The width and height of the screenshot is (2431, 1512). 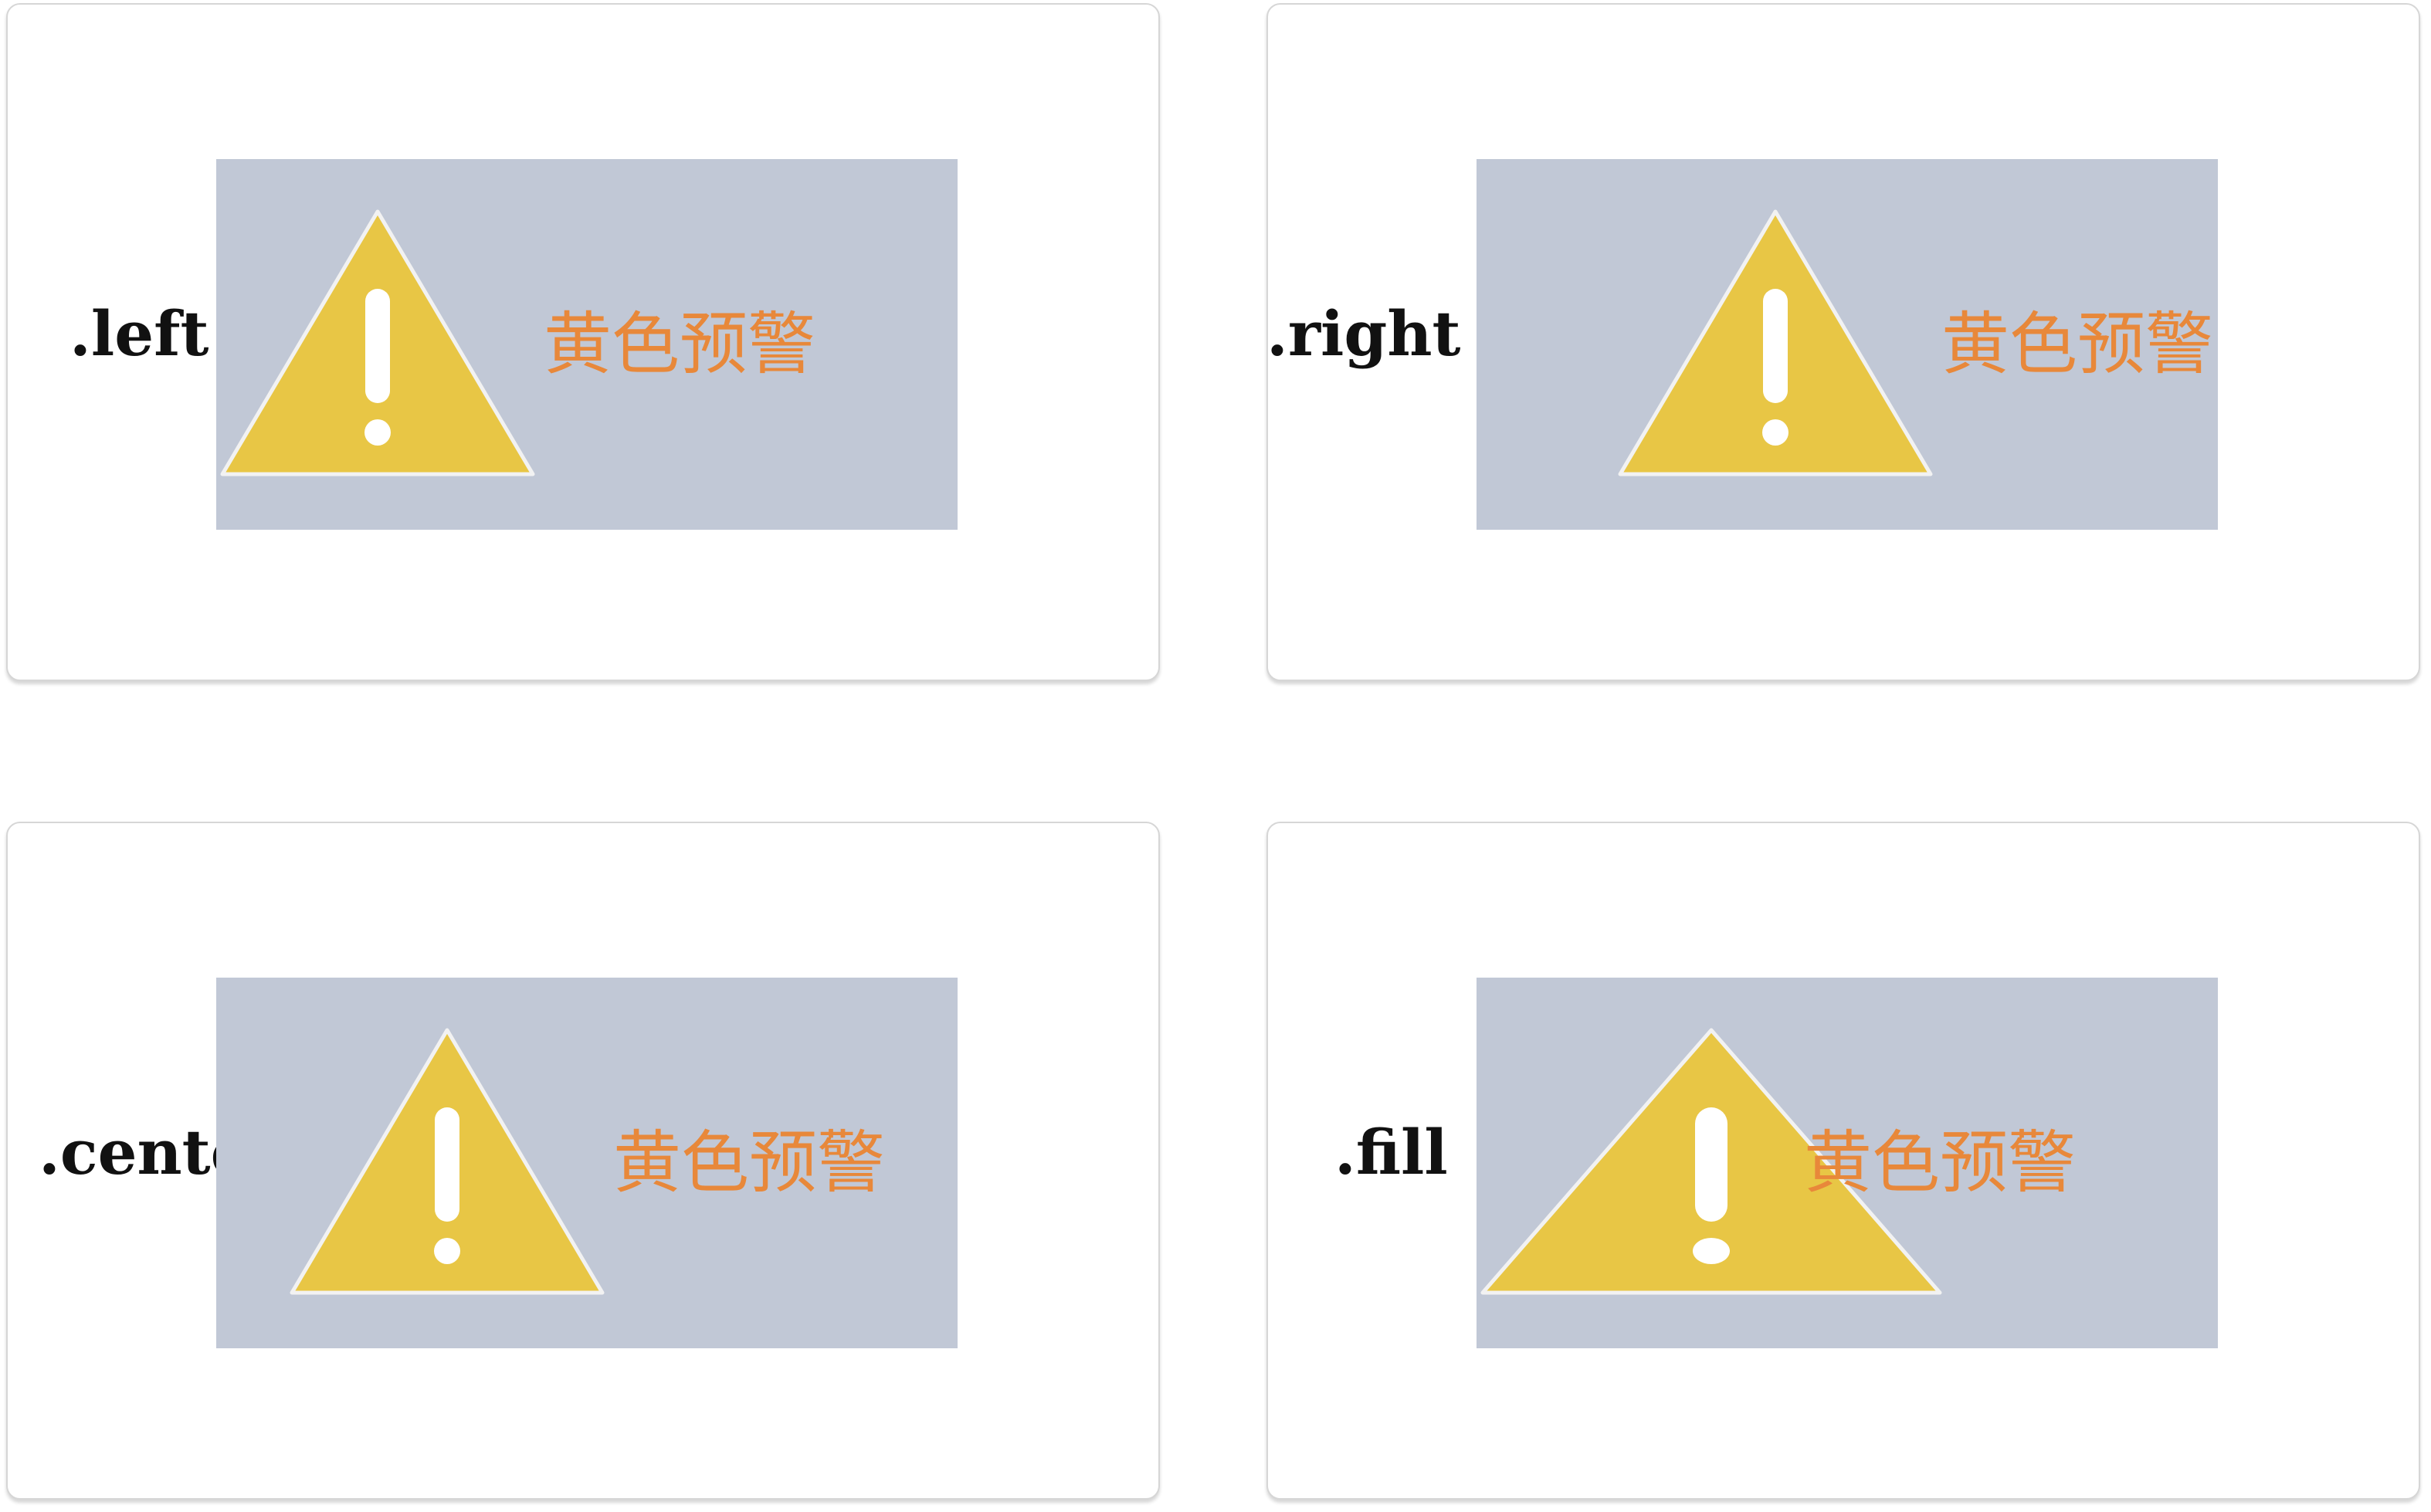 What do you see at coordinates (139, 333) in the screenshot?
I see `card-label: .left` at bounding box center [139, 333].